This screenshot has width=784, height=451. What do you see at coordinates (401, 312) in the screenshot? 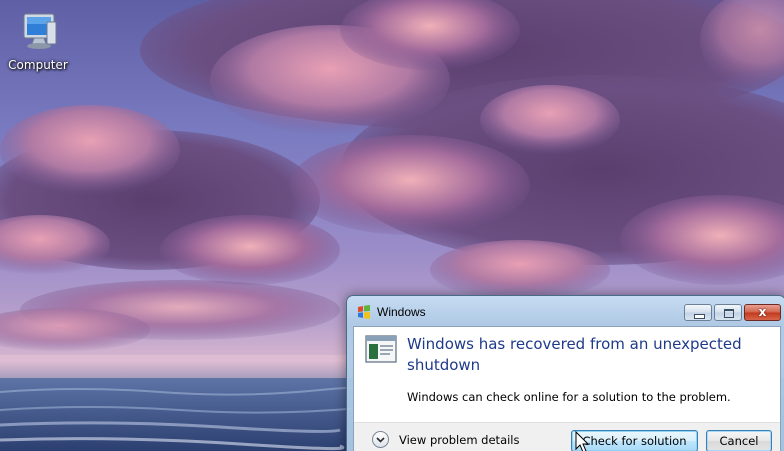
I see `window-title: Windows` at bounding box center [401, 312].